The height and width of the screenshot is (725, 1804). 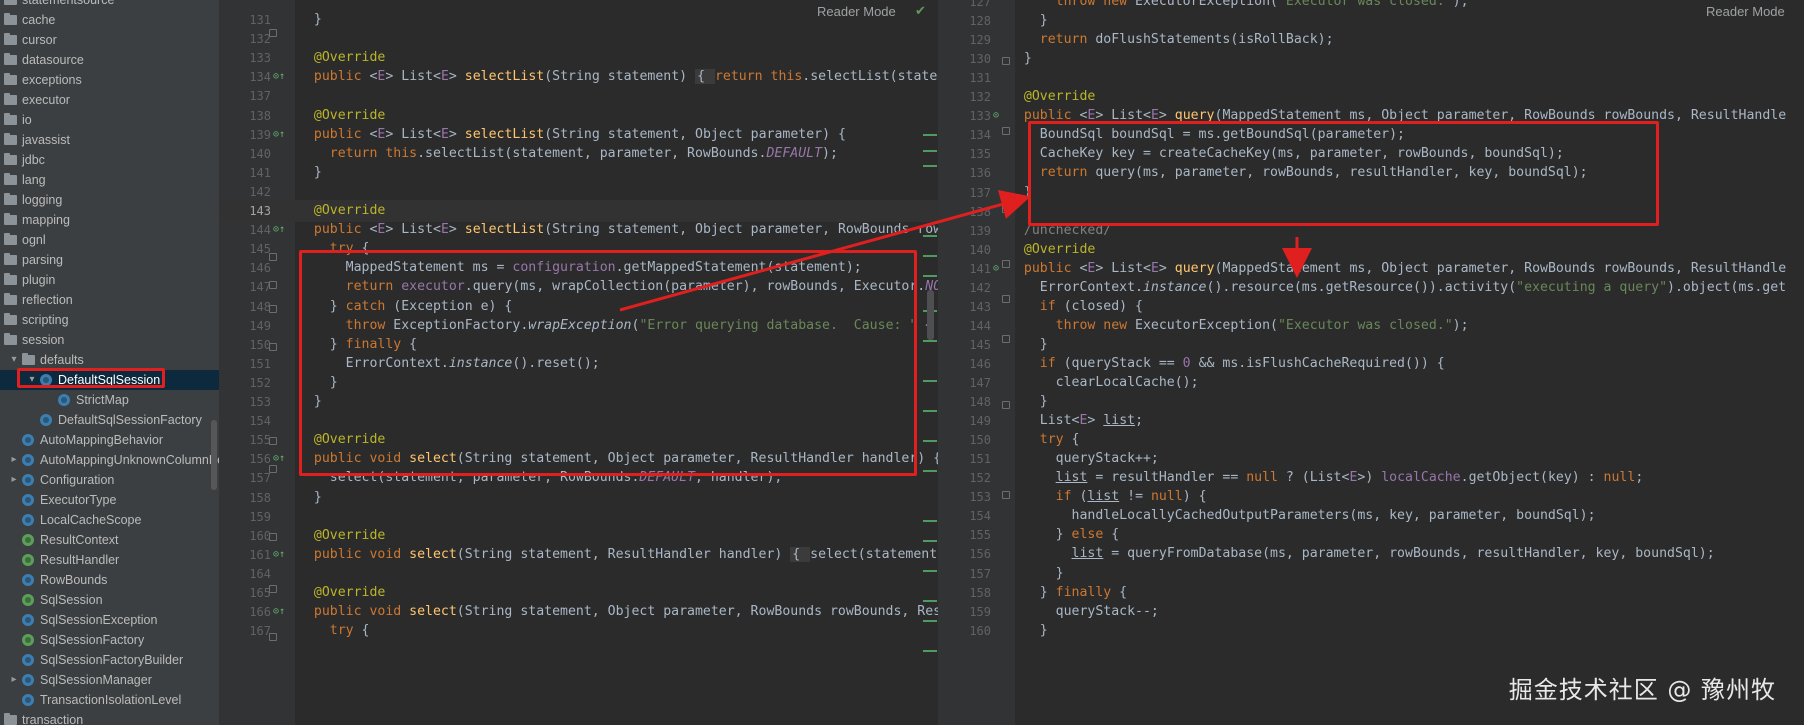 I want to click on tree-item-defaultsqlsessionfactory: DefaultSqlSessionFactory, so click(x=109, y=420).